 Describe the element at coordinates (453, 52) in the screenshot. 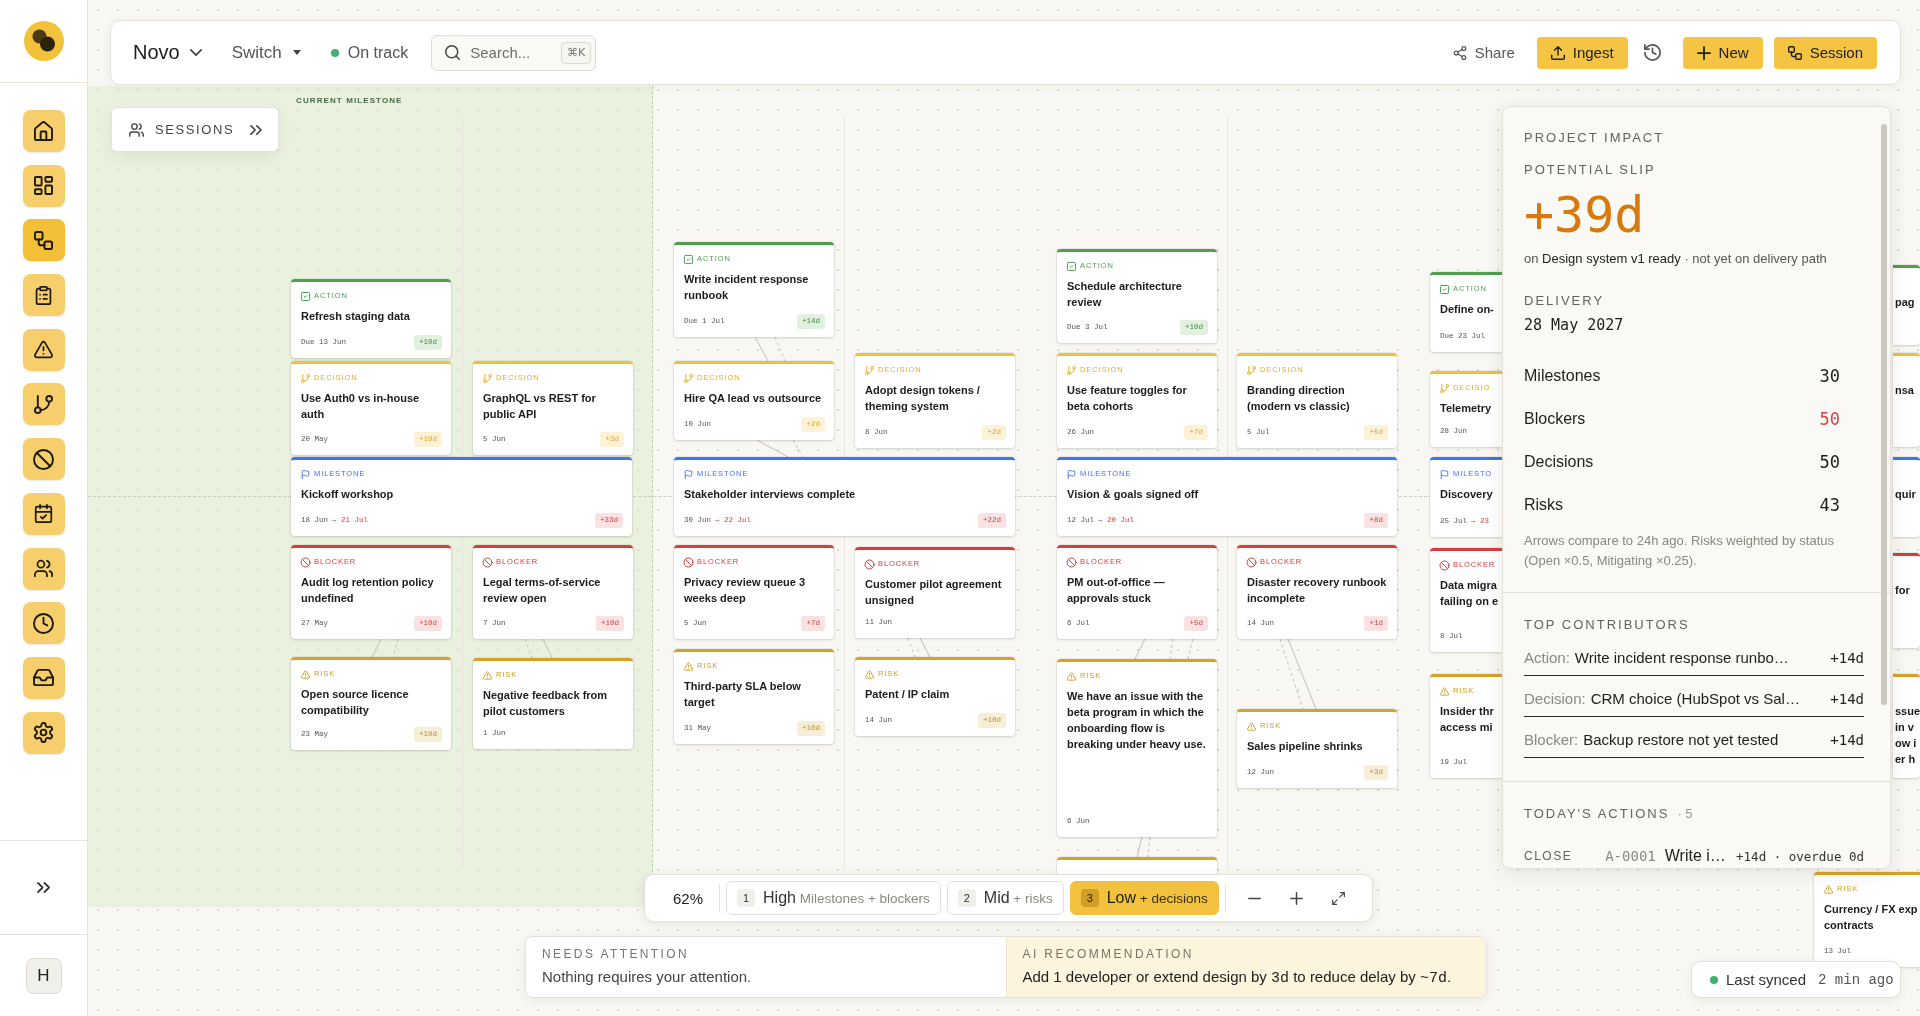

I see `search-icon` at that location.